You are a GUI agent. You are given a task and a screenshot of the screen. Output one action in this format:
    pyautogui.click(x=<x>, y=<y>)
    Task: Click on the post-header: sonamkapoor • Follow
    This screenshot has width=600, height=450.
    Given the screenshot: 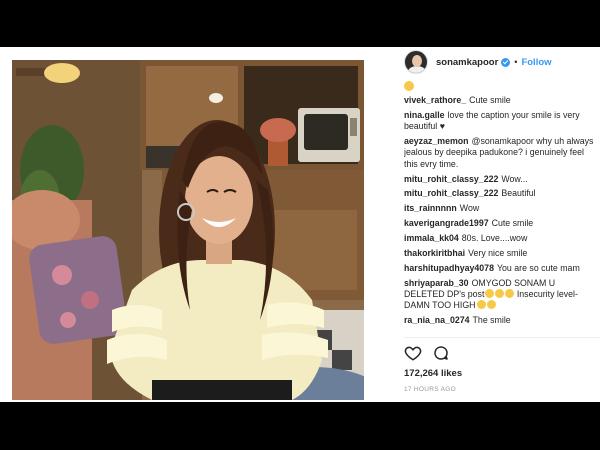 What is the action you would take?
    pyautogui.click(x=478, y=62)
    